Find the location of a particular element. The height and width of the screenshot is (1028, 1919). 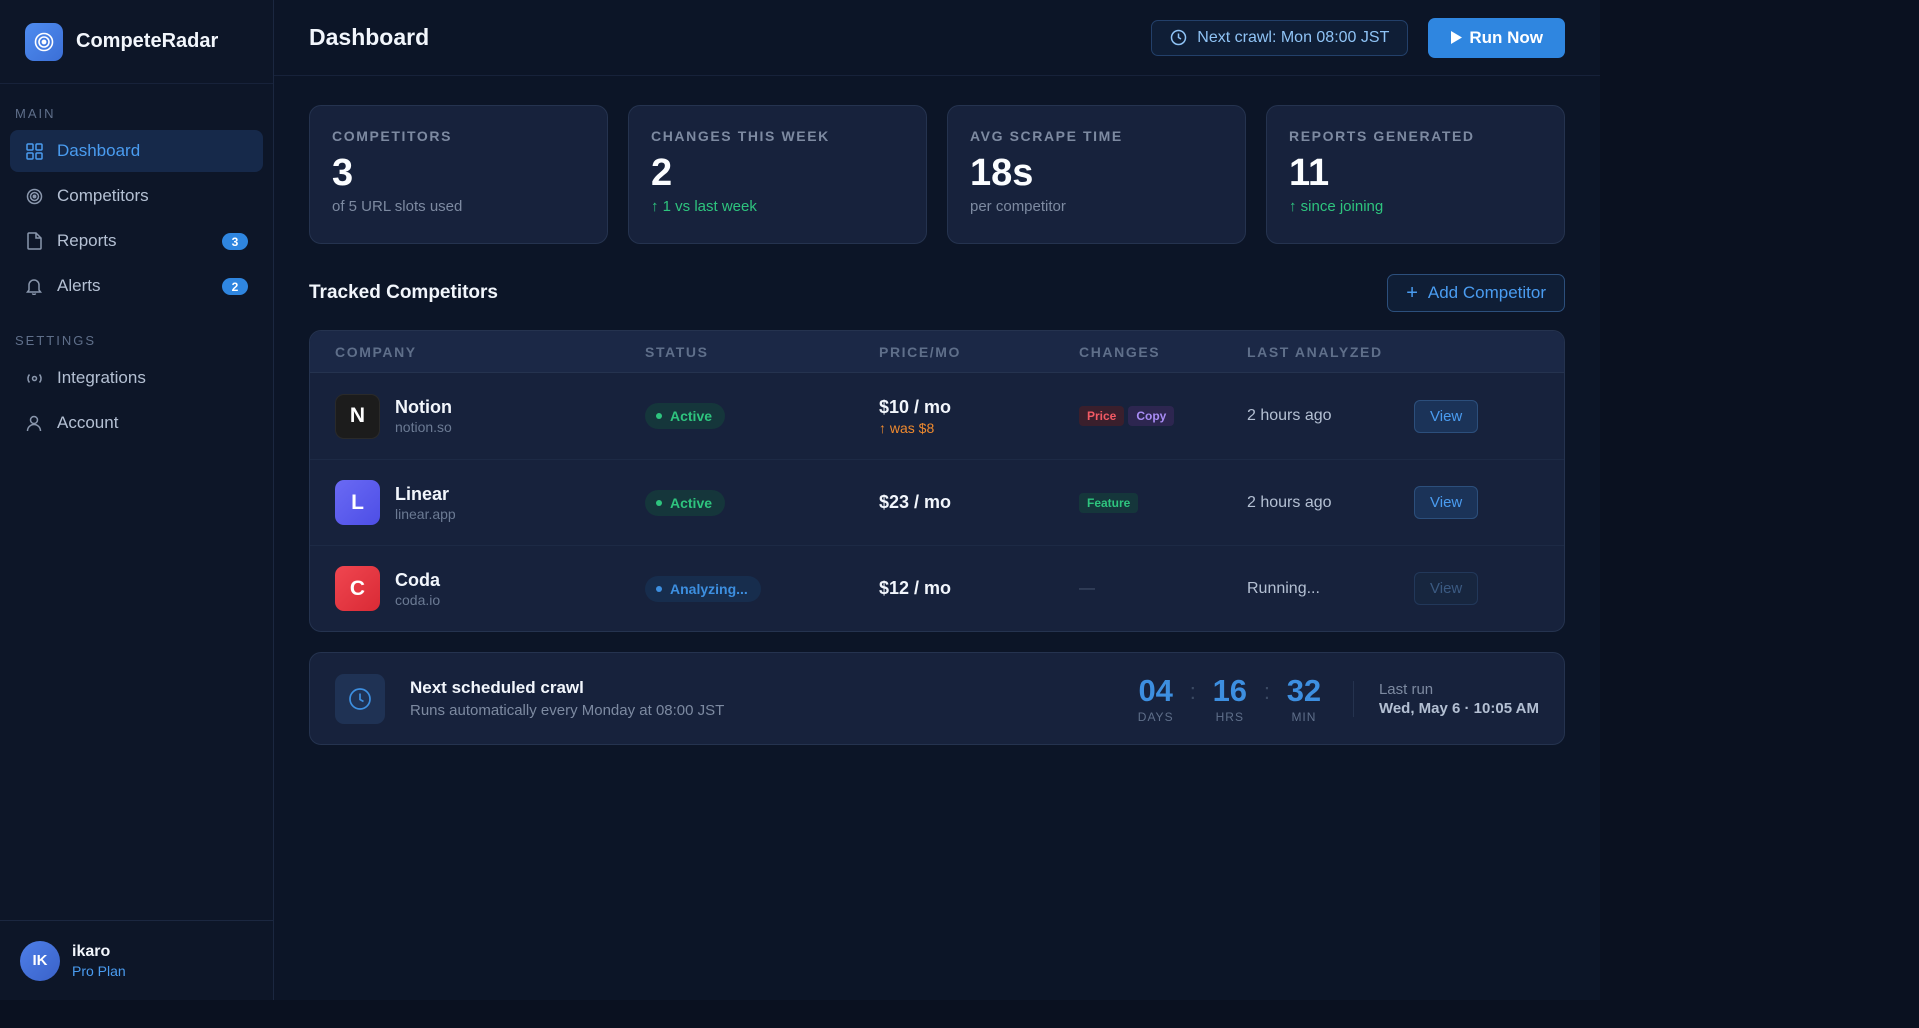

sidebar-item-competitors: Competitors is located at coordinates (136, 196).